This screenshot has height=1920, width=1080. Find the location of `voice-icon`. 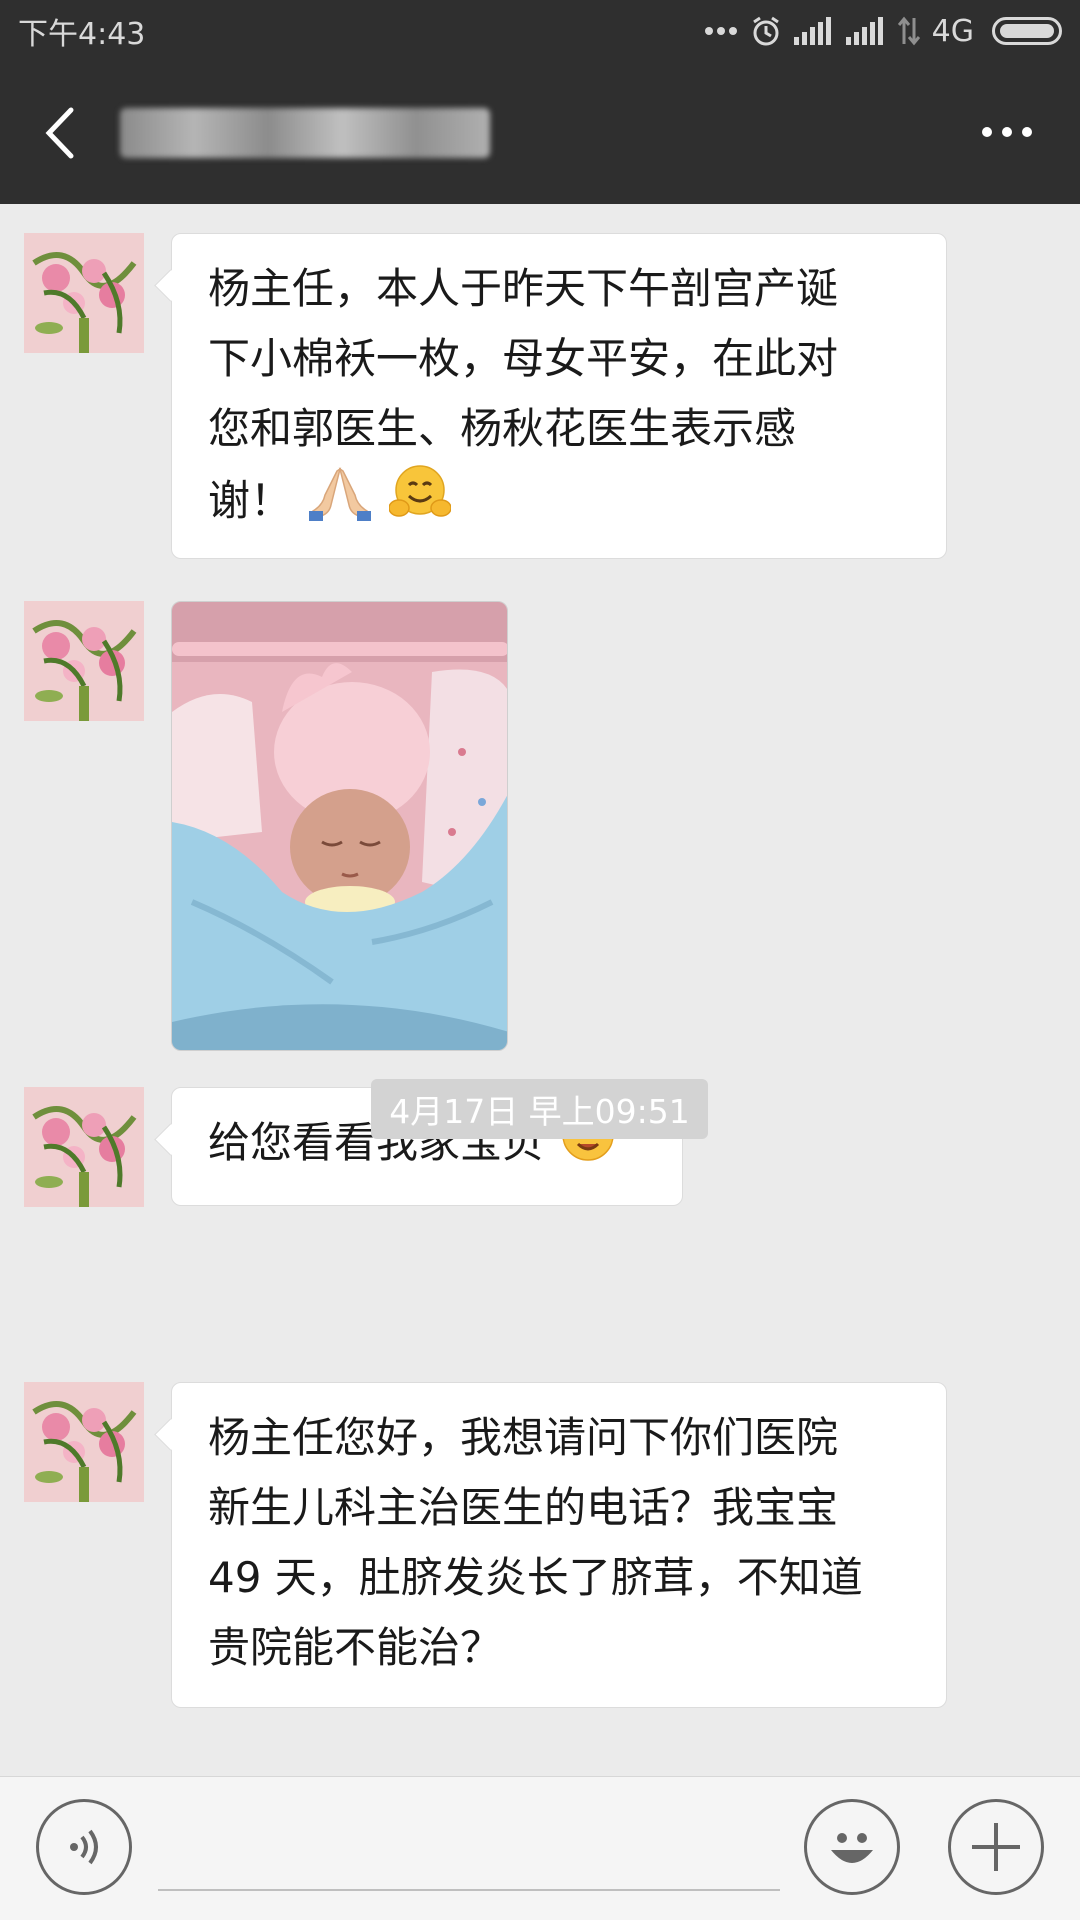

voice-icon is located at coordinates (84, 1847).